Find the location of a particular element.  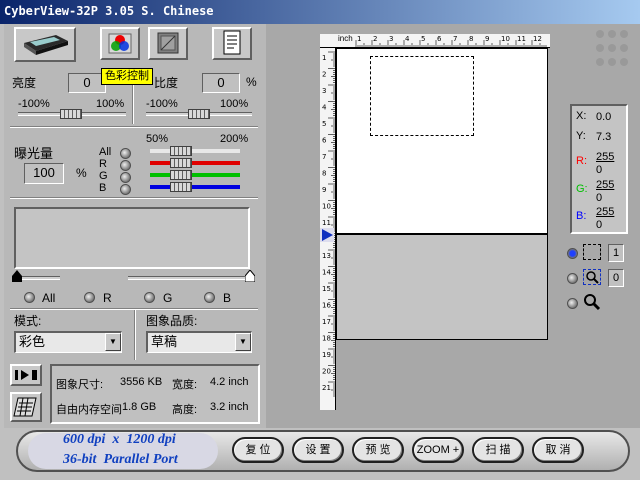

histogram-high-track is located at coordinates (190, 278).